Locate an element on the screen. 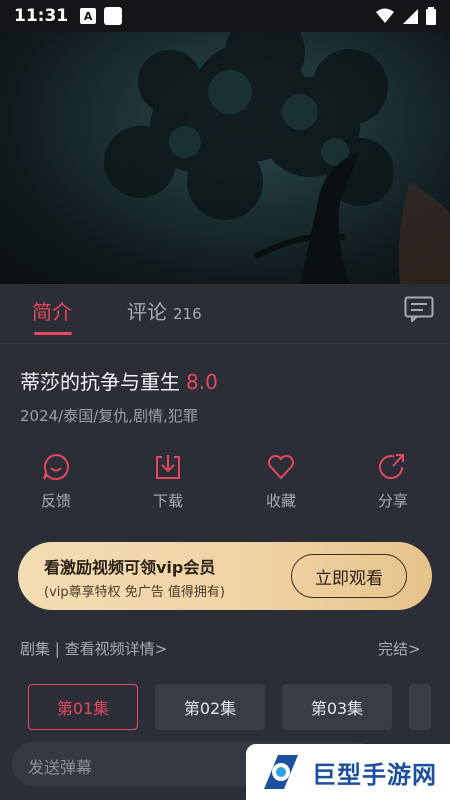 The width and height of the screenshot is (450, 800). heart-icon is located at coordinates (281, 467).